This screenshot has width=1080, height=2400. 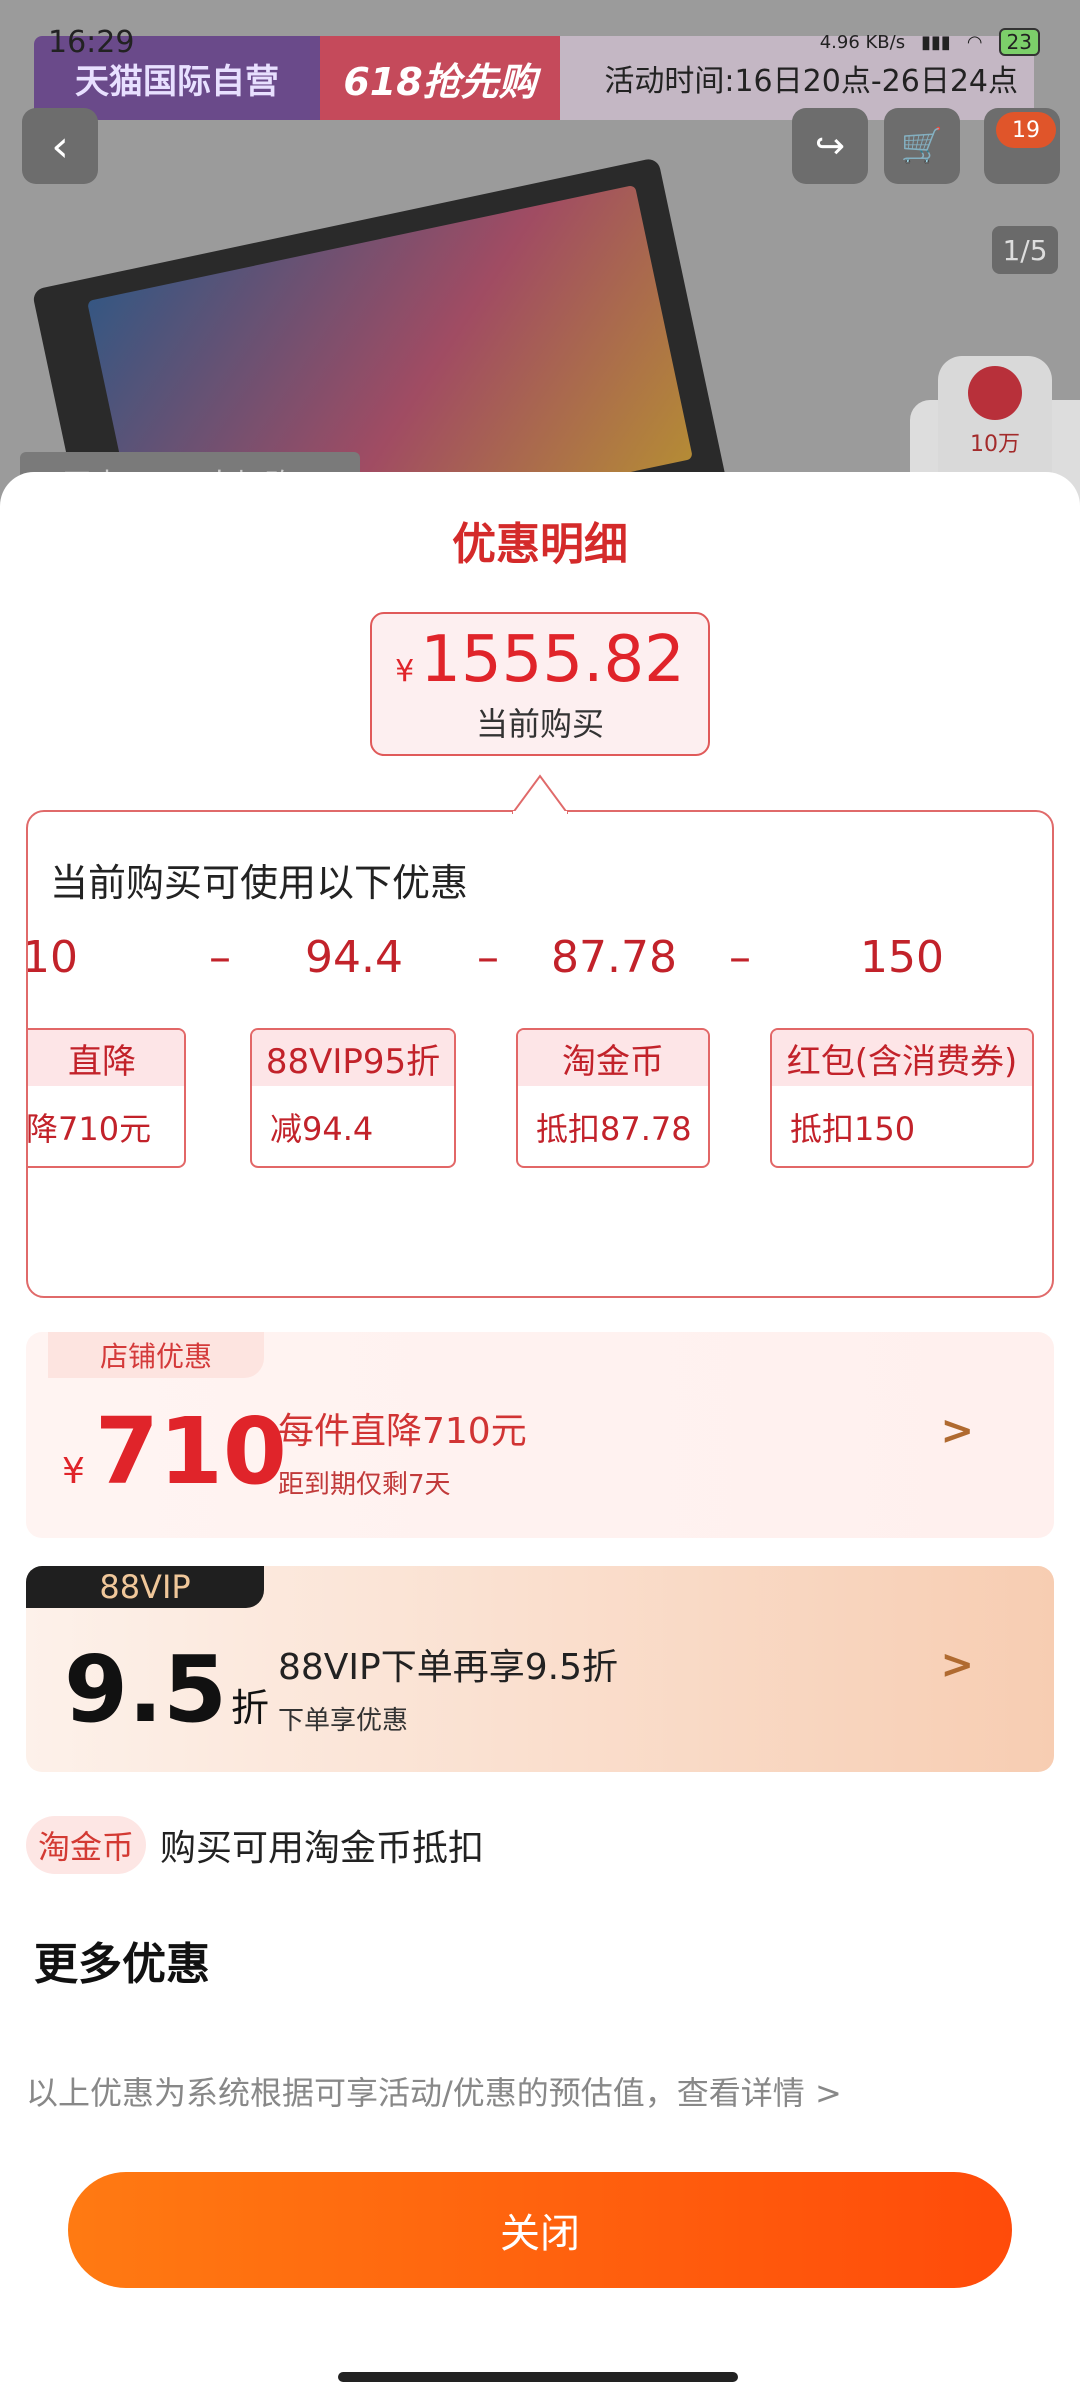 I want to click on coin-tag: 淘金币, so click(x=86, y=1845).